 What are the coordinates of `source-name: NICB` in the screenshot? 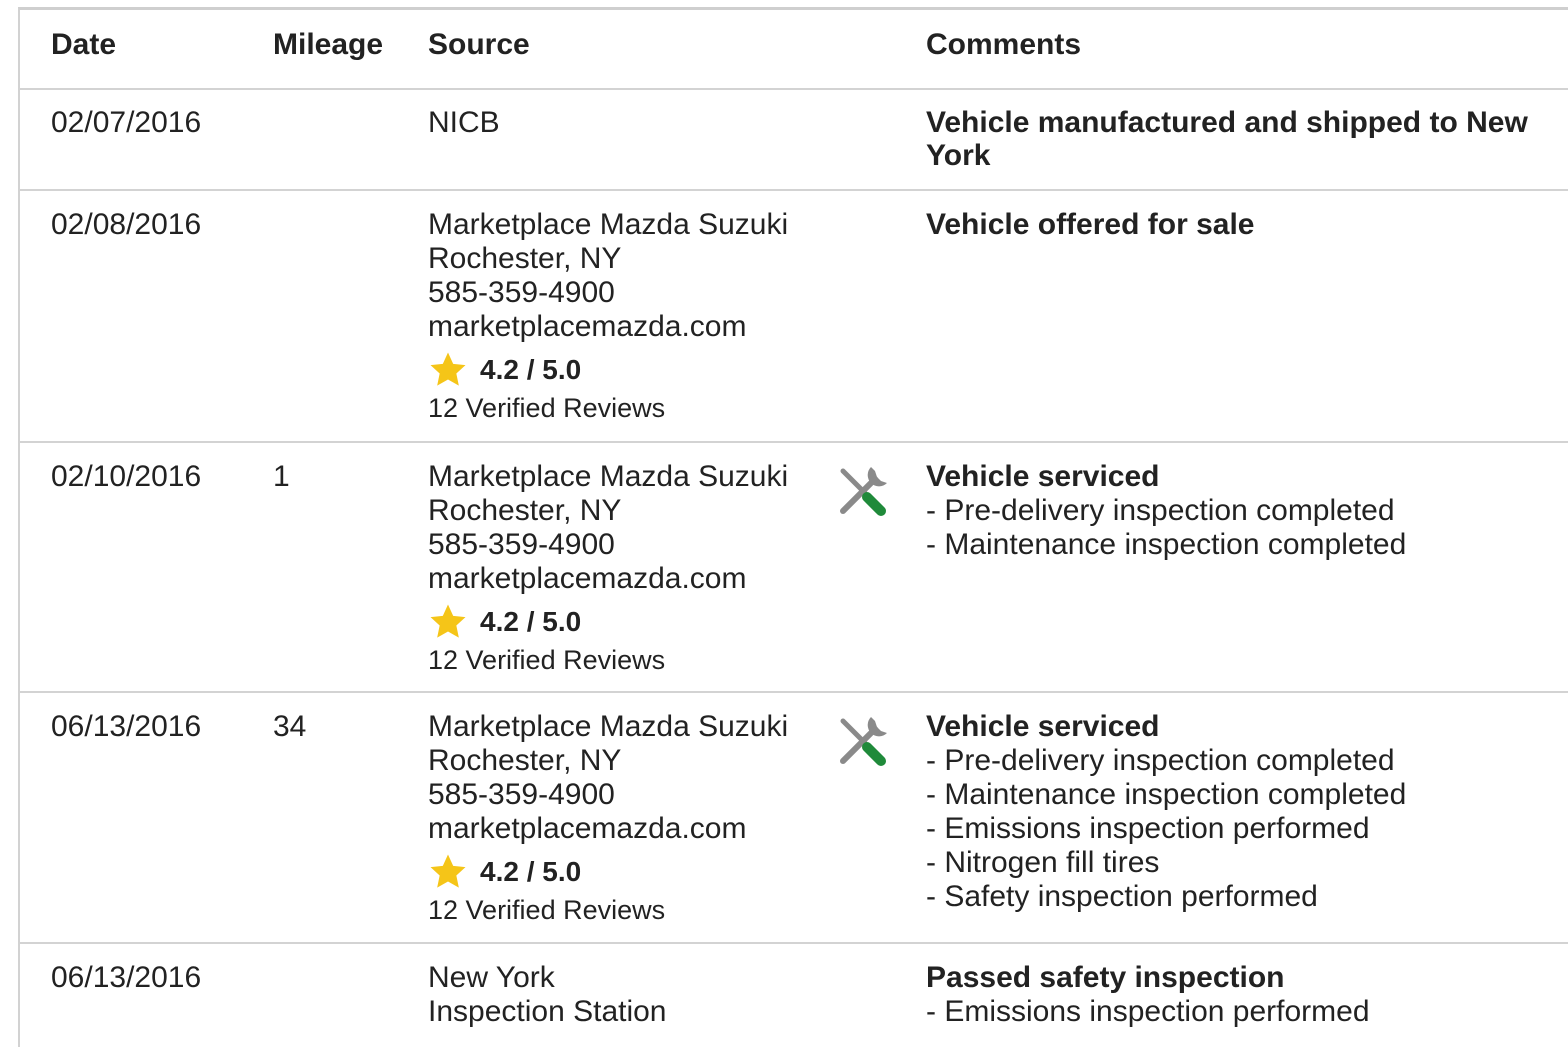 It's located at (464, 122).